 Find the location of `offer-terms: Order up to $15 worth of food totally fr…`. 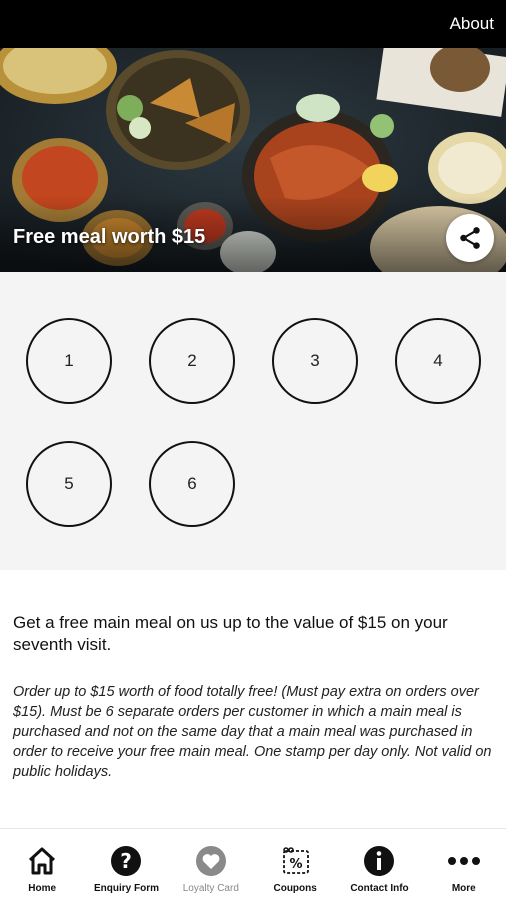

offer-terms: Order up to $15 worth of food totally fr… is located at coordinates (252, 732).